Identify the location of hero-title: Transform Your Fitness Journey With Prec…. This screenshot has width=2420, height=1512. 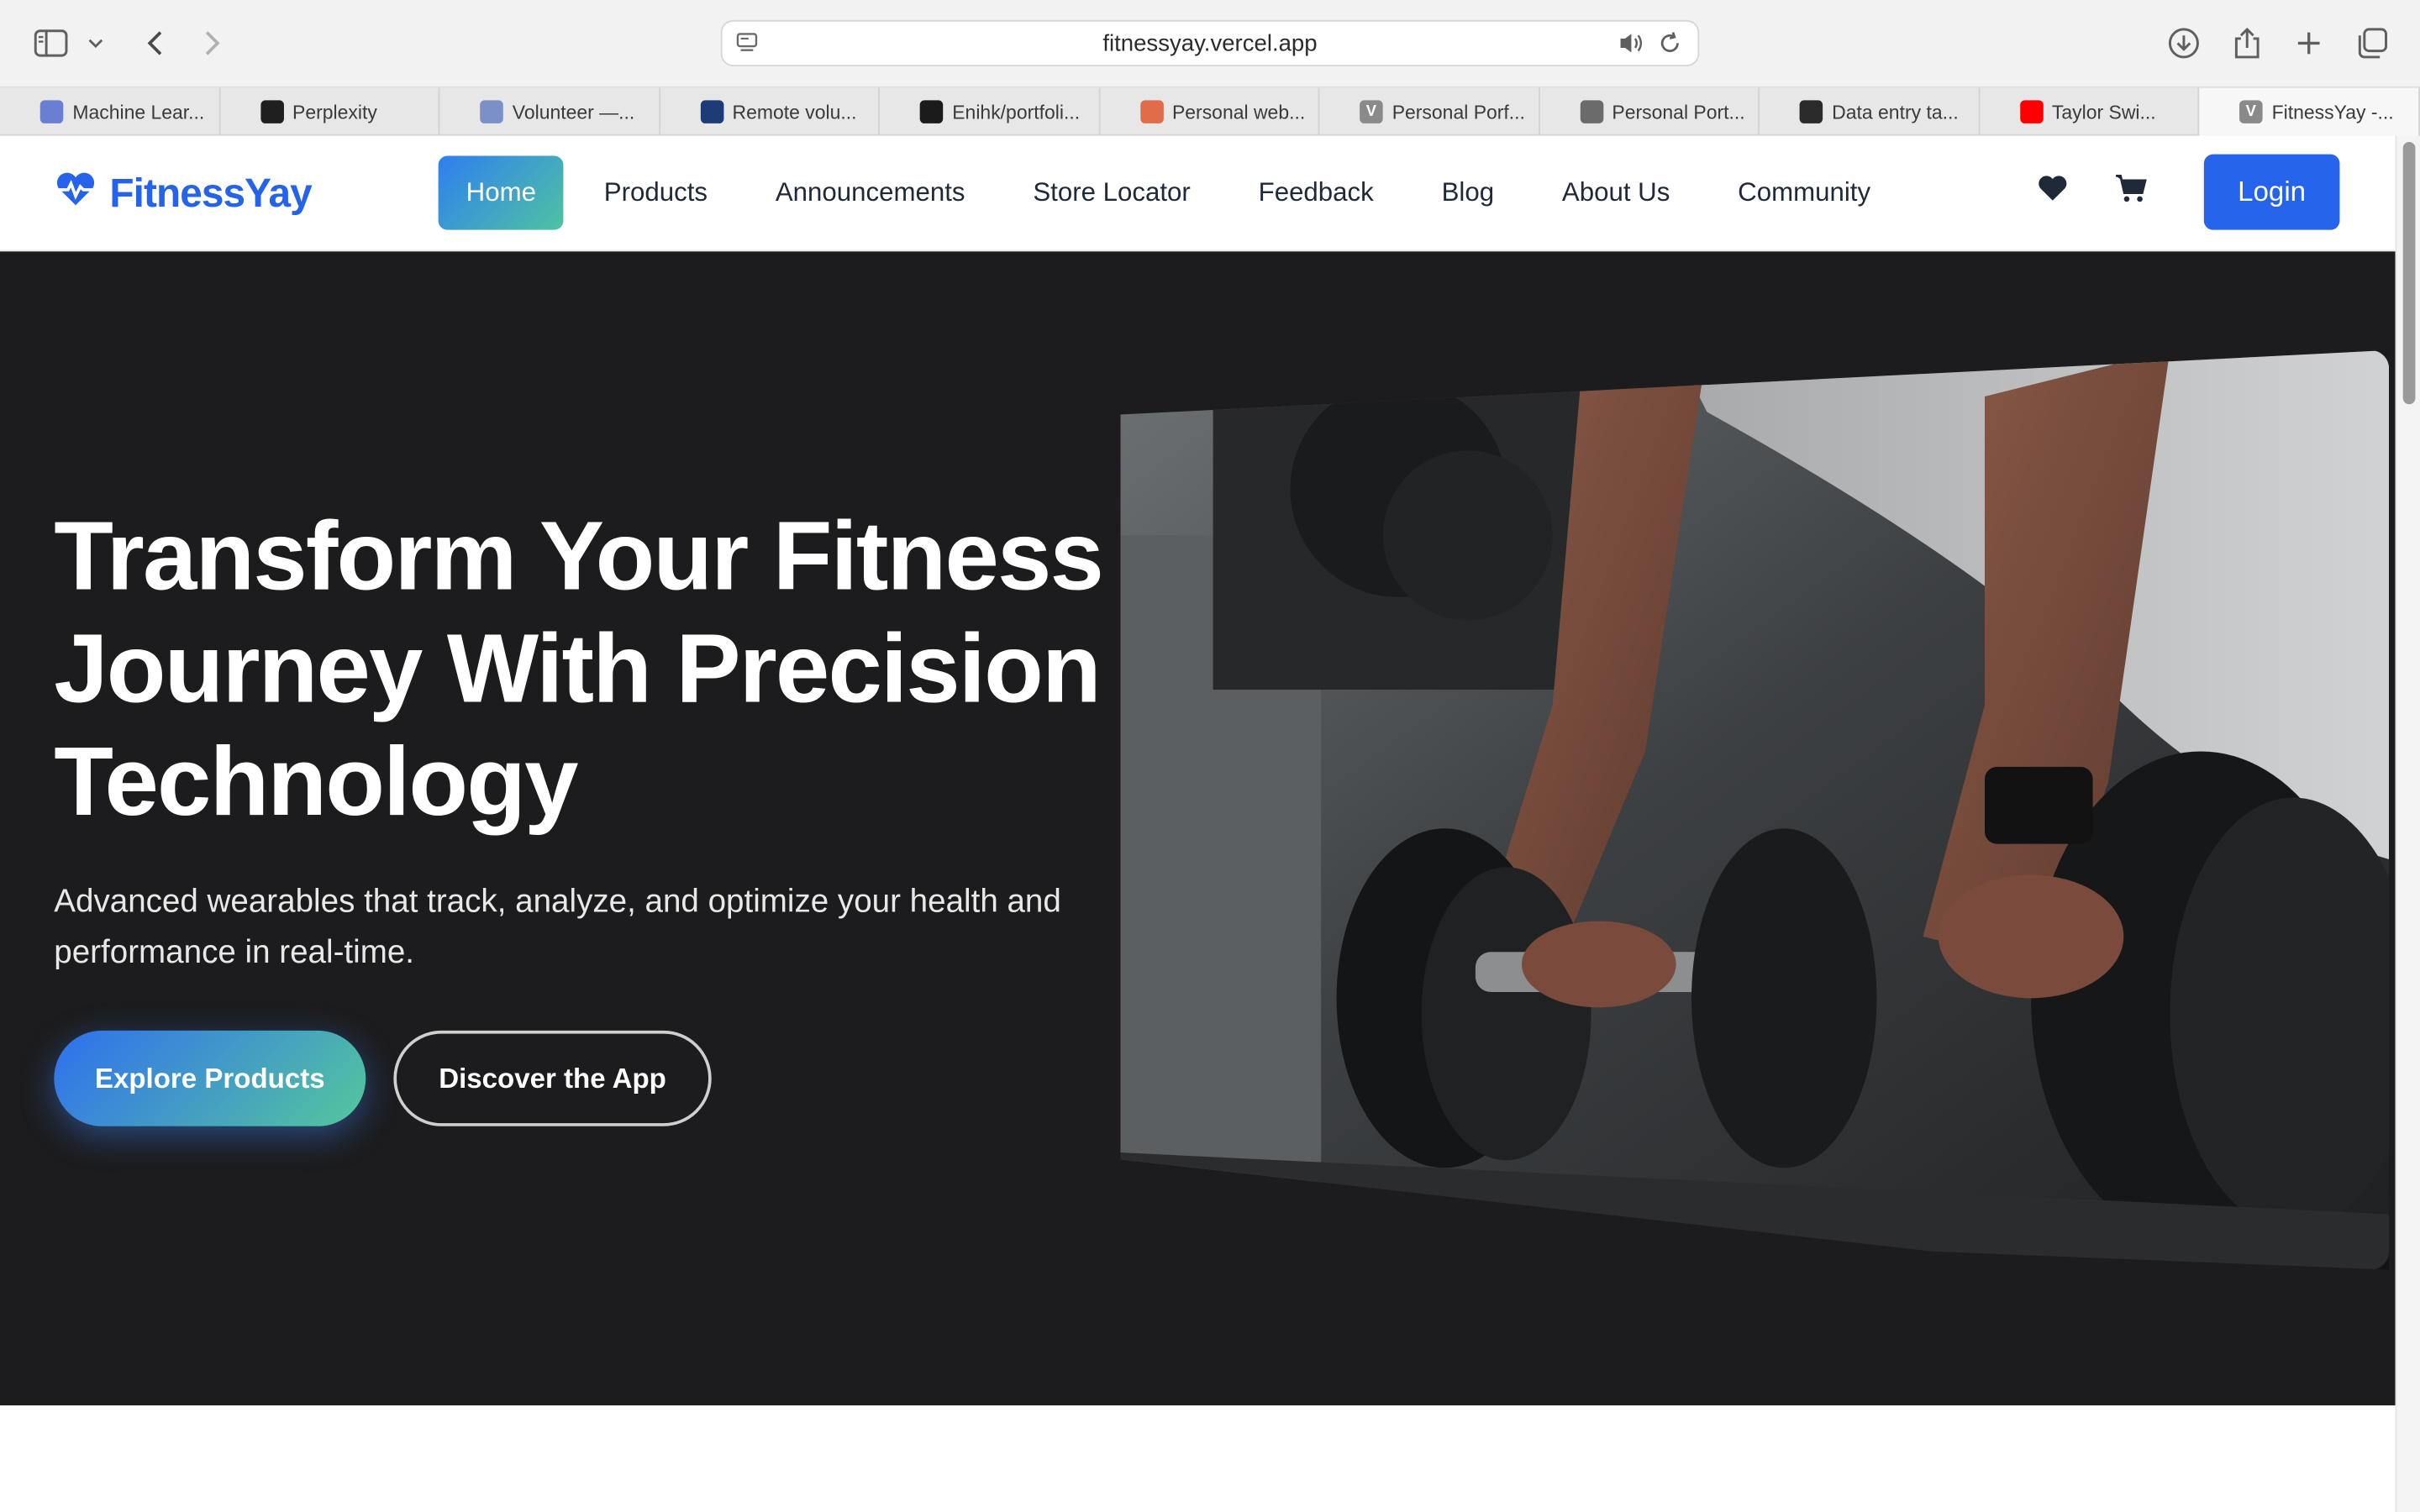
(579, 669).